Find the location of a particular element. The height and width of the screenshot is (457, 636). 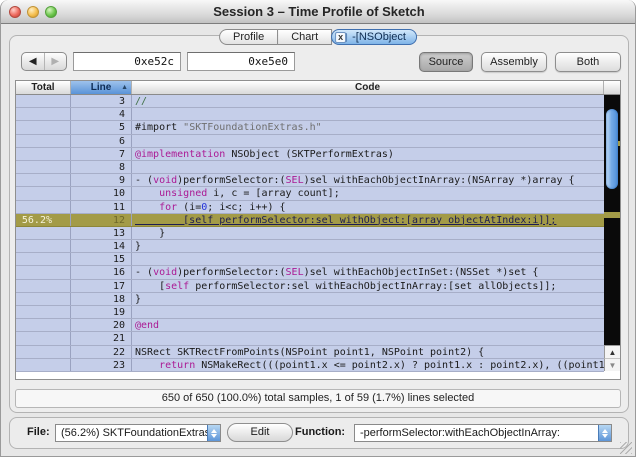

function-popup: -performSelector:withEachObjectInArray: is located at coordinates (483, 433).